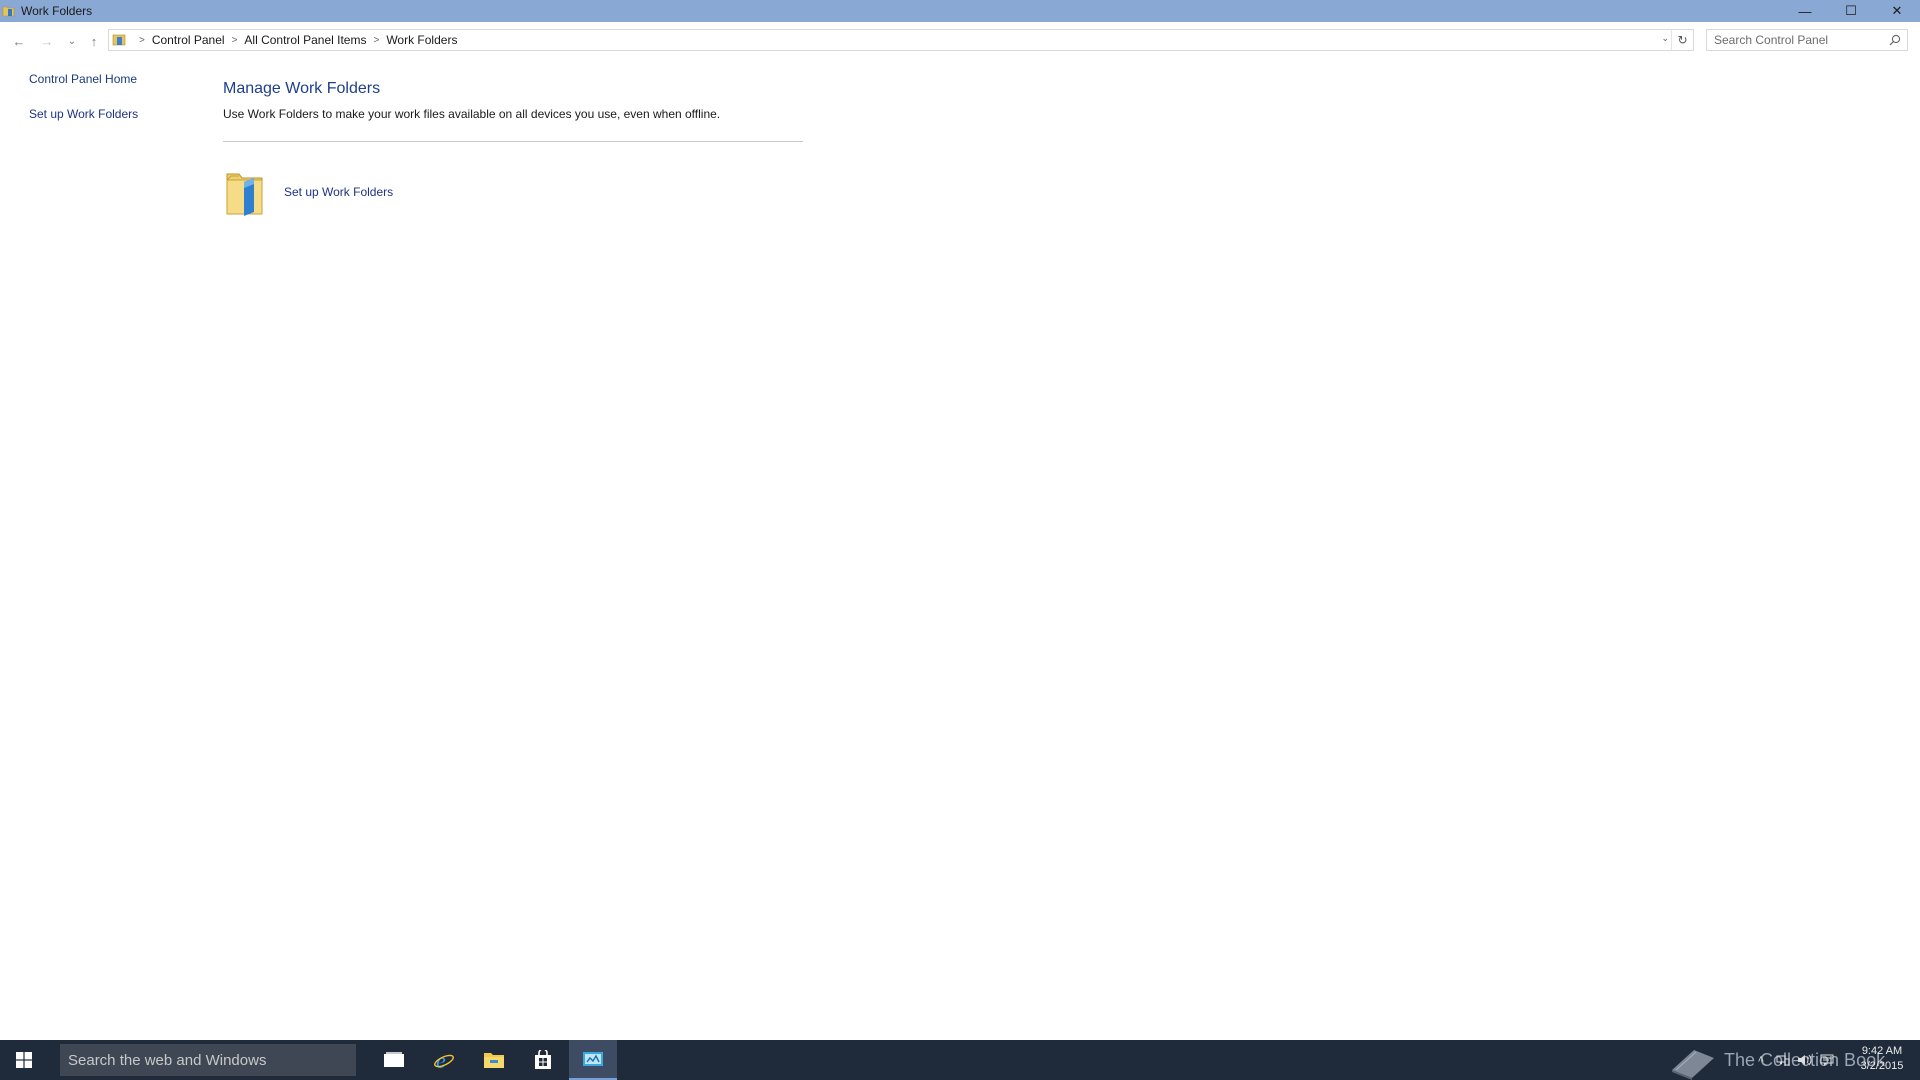 The width and height of the screenshot is (1920, 1080). I want to click on left-navigation: Control Panel Home Set up Work Folders, so click(83, 96).